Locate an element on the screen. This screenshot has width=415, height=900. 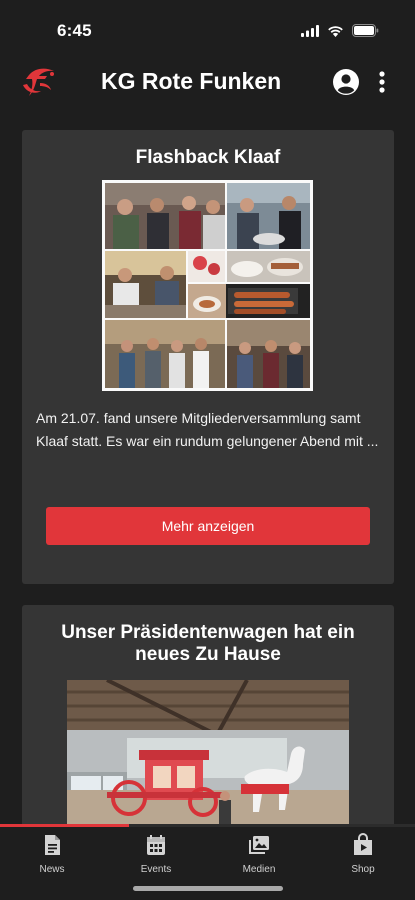
wifi-icon is located at coordinates (335, 31).